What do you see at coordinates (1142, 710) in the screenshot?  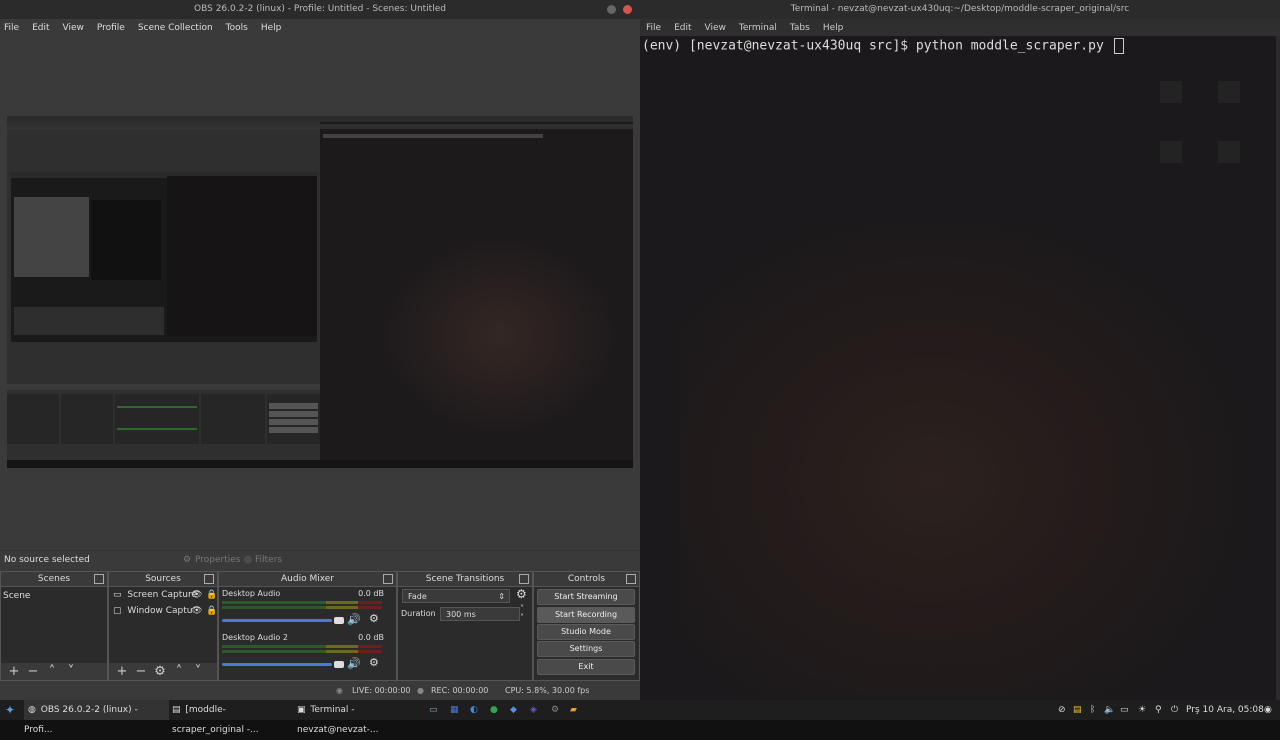 I see `brightness-icon: ☀` at bounding box center [1142, 710].